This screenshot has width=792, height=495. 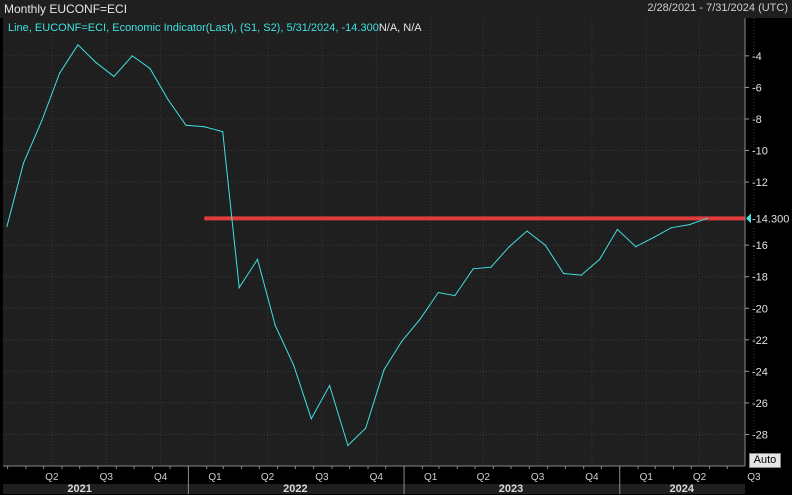 What do you see at coordinates (760, 341) in the screenshot?
I see `y-tick-label: -22` at bounding box center [760, 341].